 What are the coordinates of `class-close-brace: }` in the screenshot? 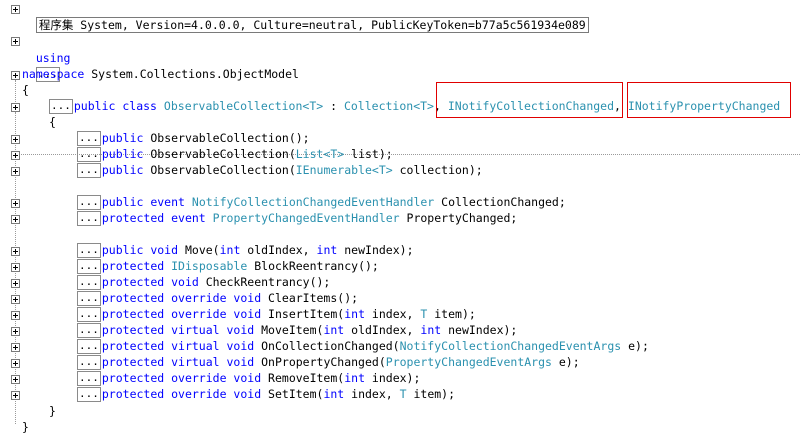 It's located at (52, 411).